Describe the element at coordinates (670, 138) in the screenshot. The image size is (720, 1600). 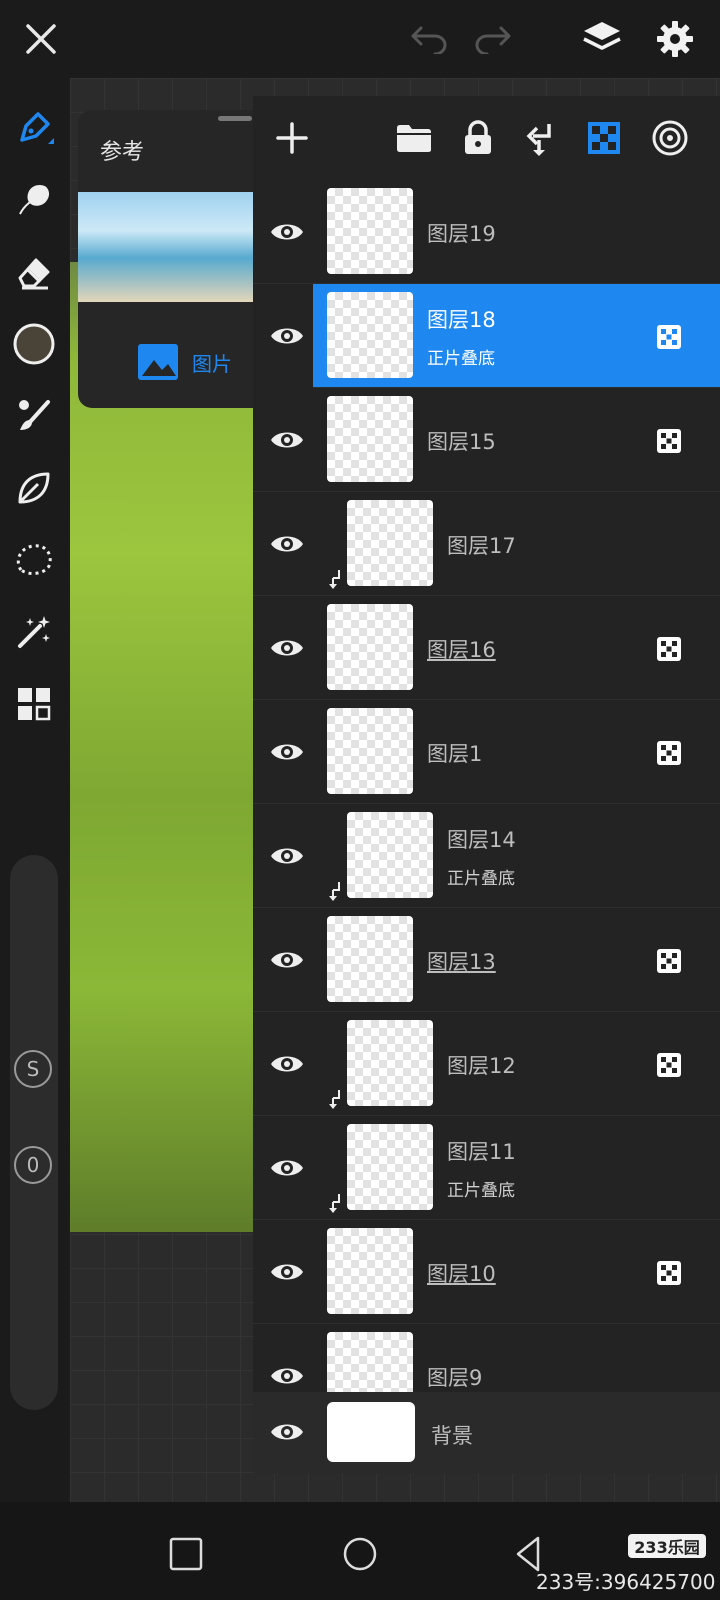
I see `reference-layer-icon` at that location.